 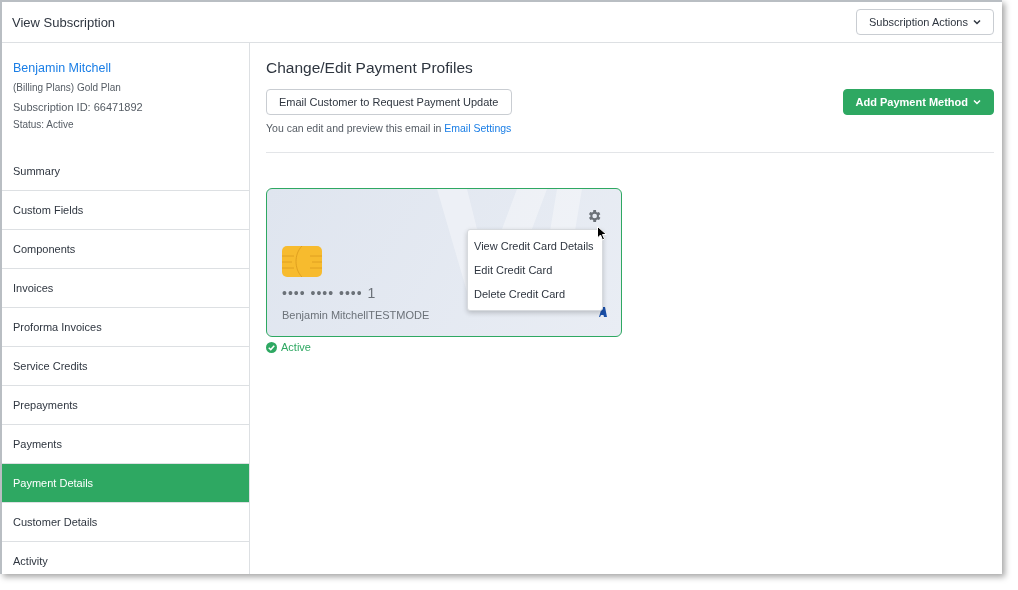 What do you see at coordinates (125, 288) in the screenshot?
I see `sidebar-item: Invoices` at bounding box center [125, 288].